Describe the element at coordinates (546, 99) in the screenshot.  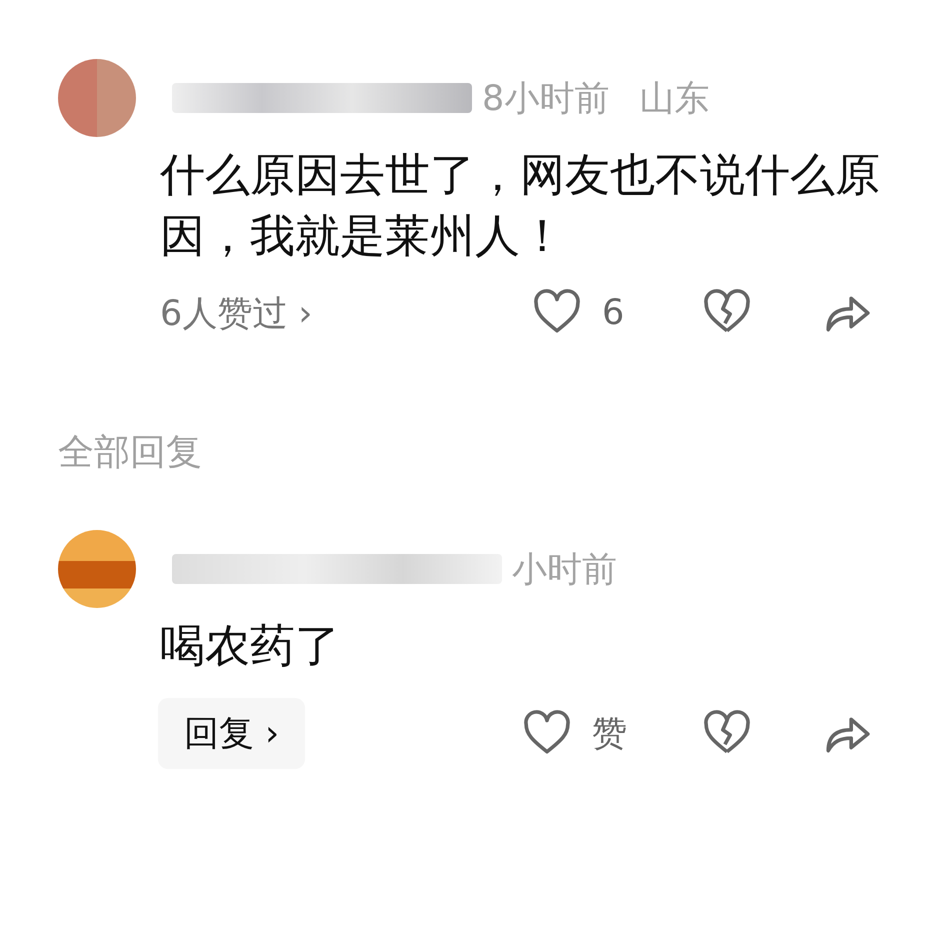
I see `post-time: 8小时前` at that location.